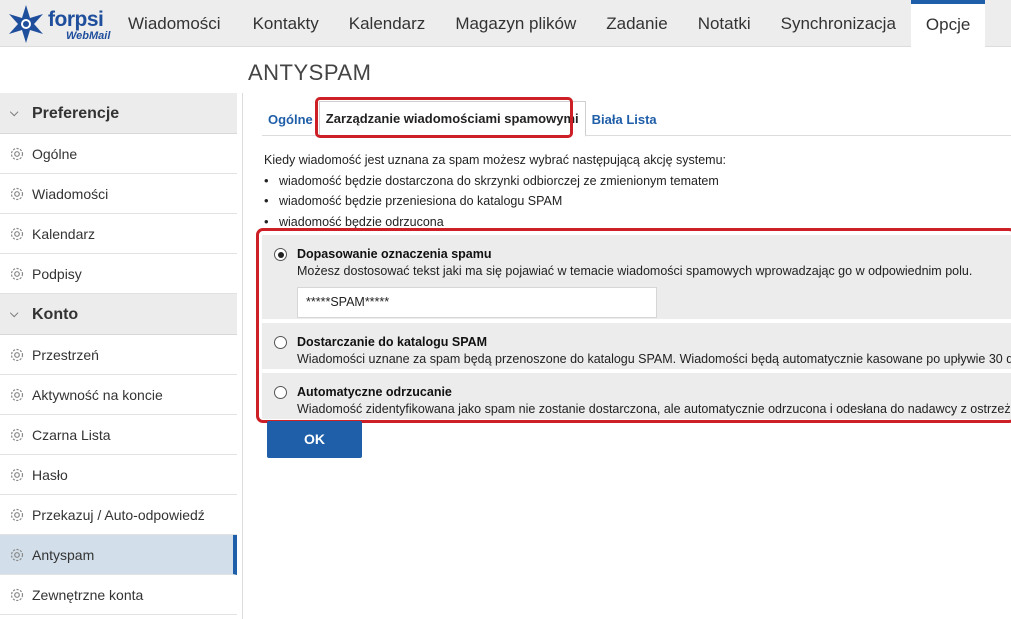 This screenshot has height=619, width=1011. I want to click on sidebar-section-konto: ⌵ Konto, so click(118, 314).